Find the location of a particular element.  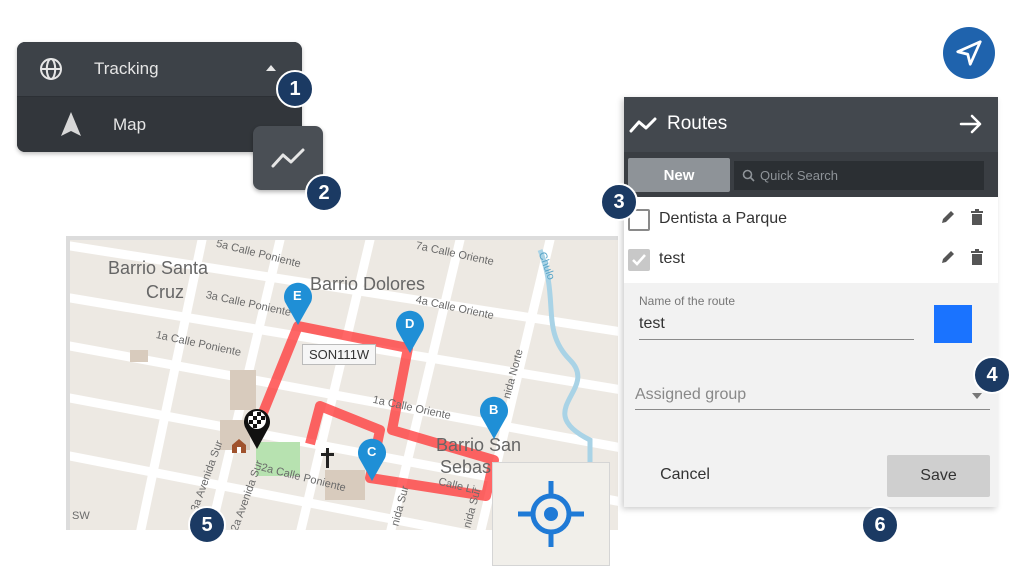

route-name: Dentista a Parque is located at coordinates (723, 218).